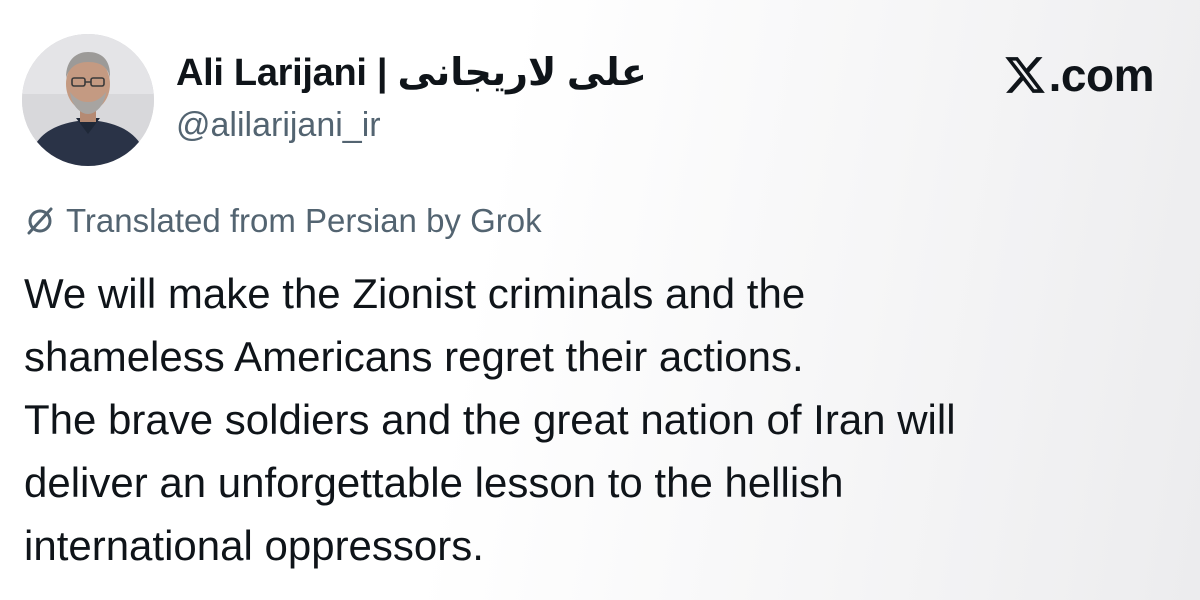 The width and height of the screenshot is (1200, 600). I want to click on translation-label: Translated from Persian by Grok, so click(304, 220).